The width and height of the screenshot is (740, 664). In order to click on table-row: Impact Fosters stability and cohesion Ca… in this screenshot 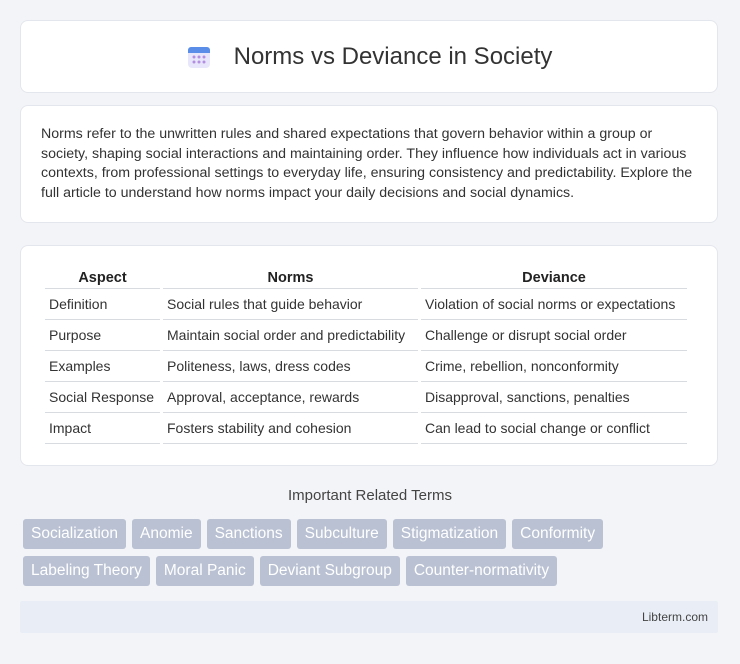, I will do `click(366, 428)`.